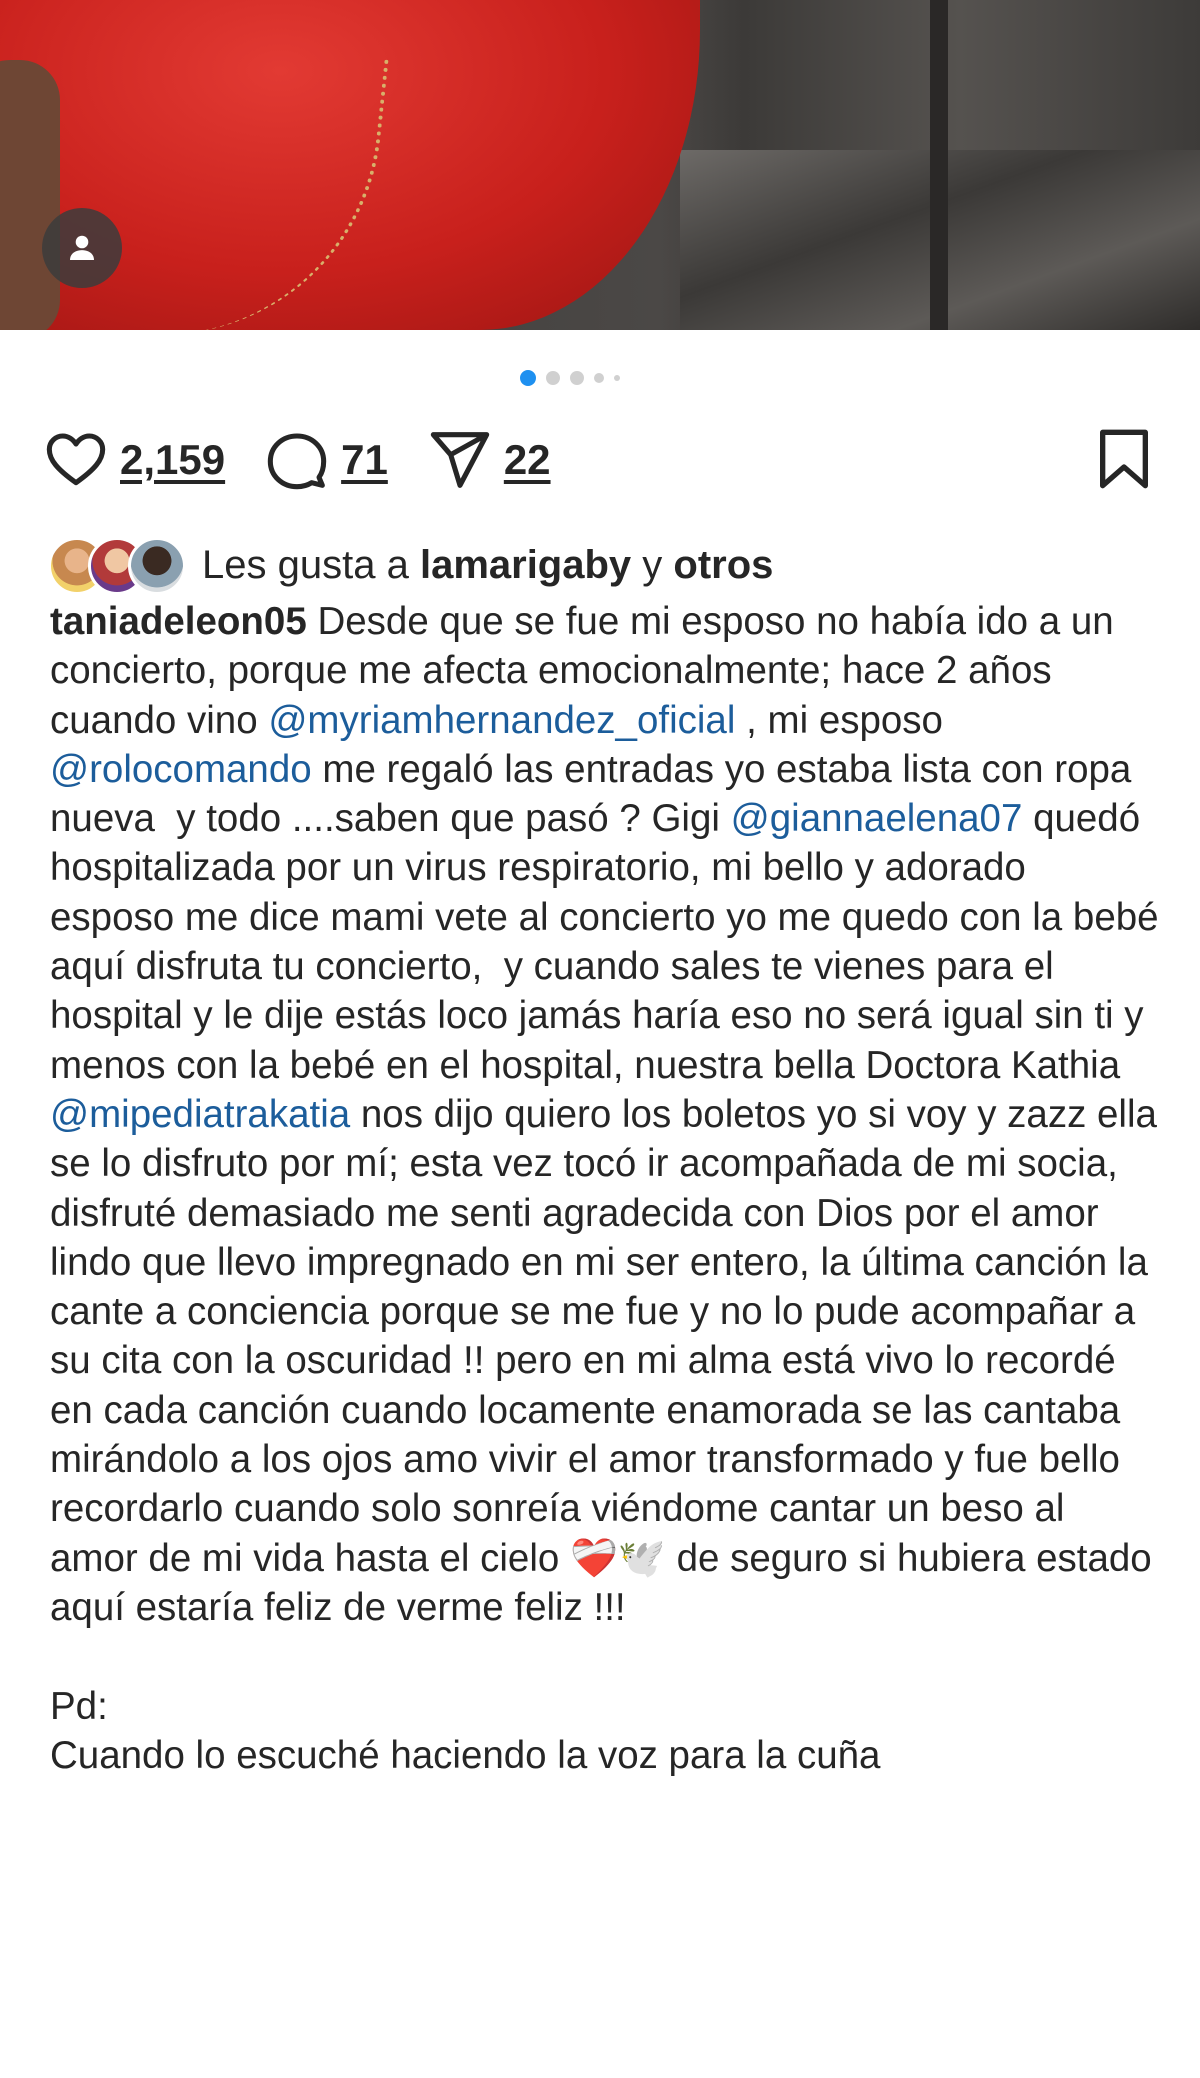 This screenshot has height=2078, width=1200. What do you see at coordinates (118, 566) in the screenshot?
I see `liker-avatars` at bounding box center [118, 566].